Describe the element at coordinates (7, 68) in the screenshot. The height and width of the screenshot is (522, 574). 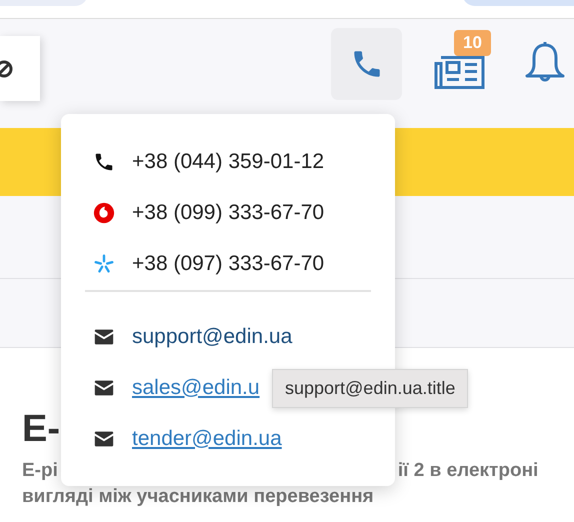
I see `ban-icon` at that location.